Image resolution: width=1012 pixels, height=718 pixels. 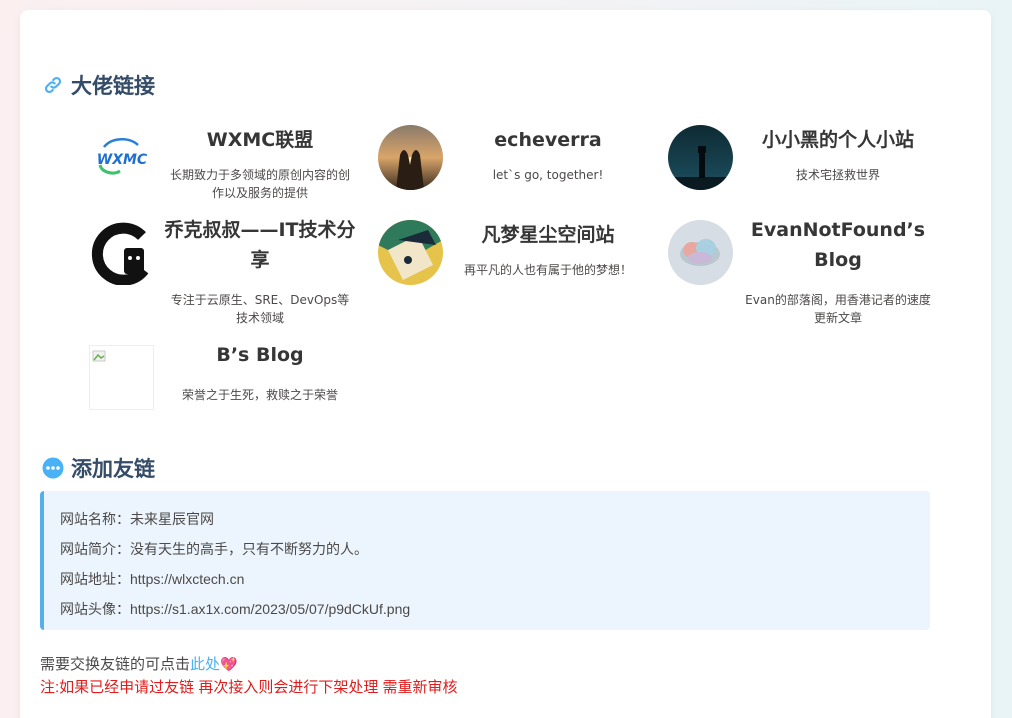 What do you see at coordinates (260, 309) in the screenshot?
I see `friend-desc: 专注于云原生、SRE、DevOps等技术领域` at bounding box center [260, 309].